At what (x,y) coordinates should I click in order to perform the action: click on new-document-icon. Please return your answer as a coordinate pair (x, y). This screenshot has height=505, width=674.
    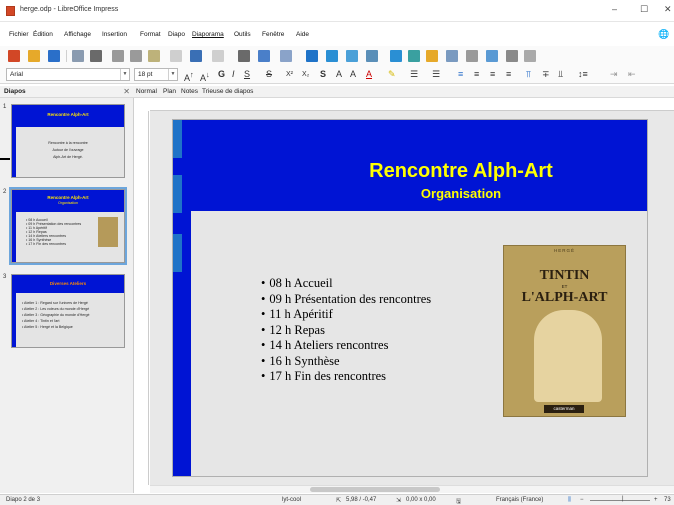
    Looking at the image, I should click on (14, 56).